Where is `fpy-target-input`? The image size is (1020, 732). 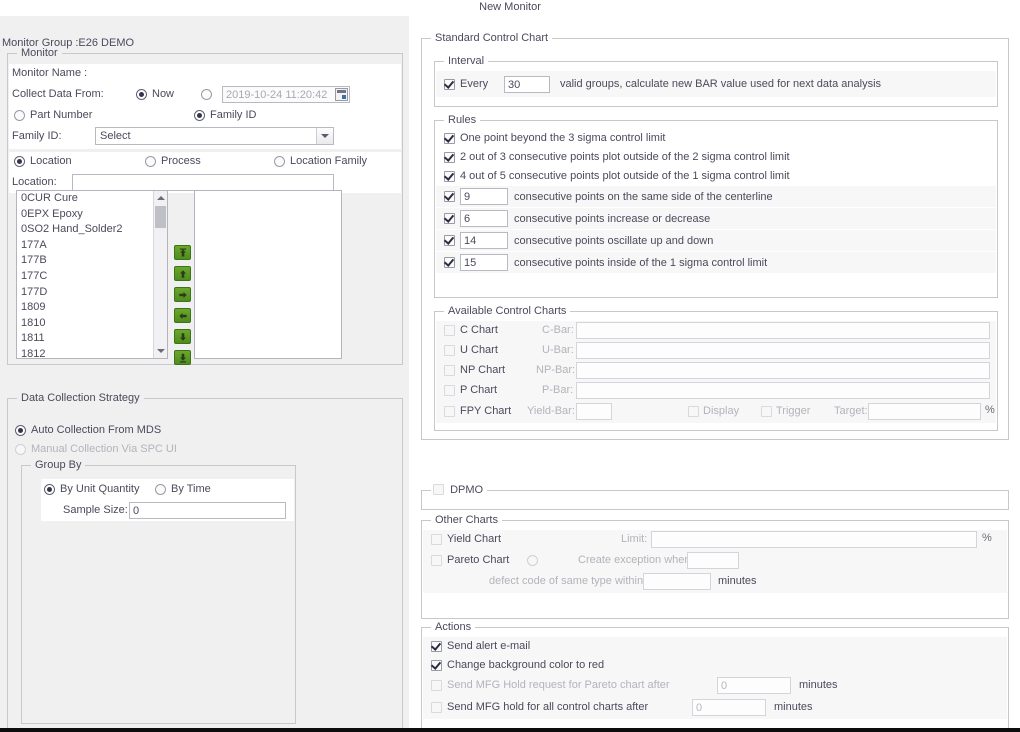
fpy-target-input is located at coordinates (924, 411).